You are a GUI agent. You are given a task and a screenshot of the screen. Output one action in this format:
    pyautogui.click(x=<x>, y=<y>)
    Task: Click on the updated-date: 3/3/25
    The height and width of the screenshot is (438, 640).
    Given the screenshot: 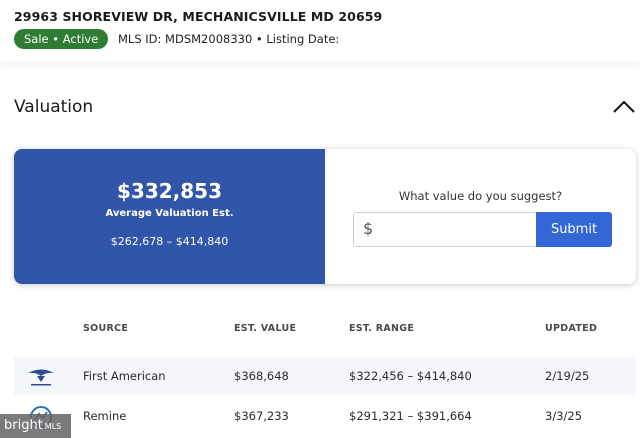 What is the action you would take?
    pyautogui.click(x=564, y=416)
    